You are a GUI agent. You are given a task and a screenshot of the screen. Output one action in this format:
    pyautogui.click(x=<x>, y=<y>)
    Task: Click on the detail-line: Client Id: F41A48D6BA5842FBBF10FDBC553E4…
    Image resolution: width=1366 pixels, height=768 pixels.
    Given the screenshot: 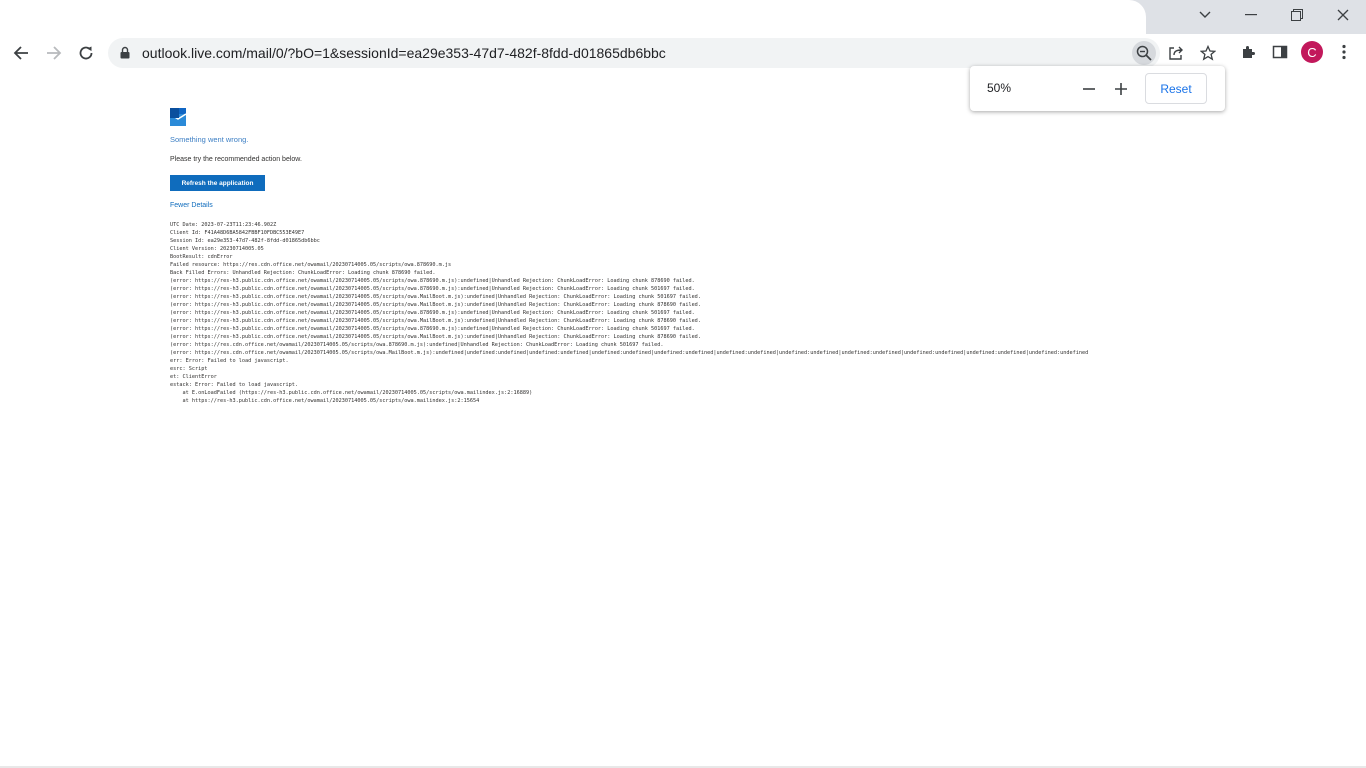 What is the action you would take?
    pyautogui.click(x=237, y=233)
    